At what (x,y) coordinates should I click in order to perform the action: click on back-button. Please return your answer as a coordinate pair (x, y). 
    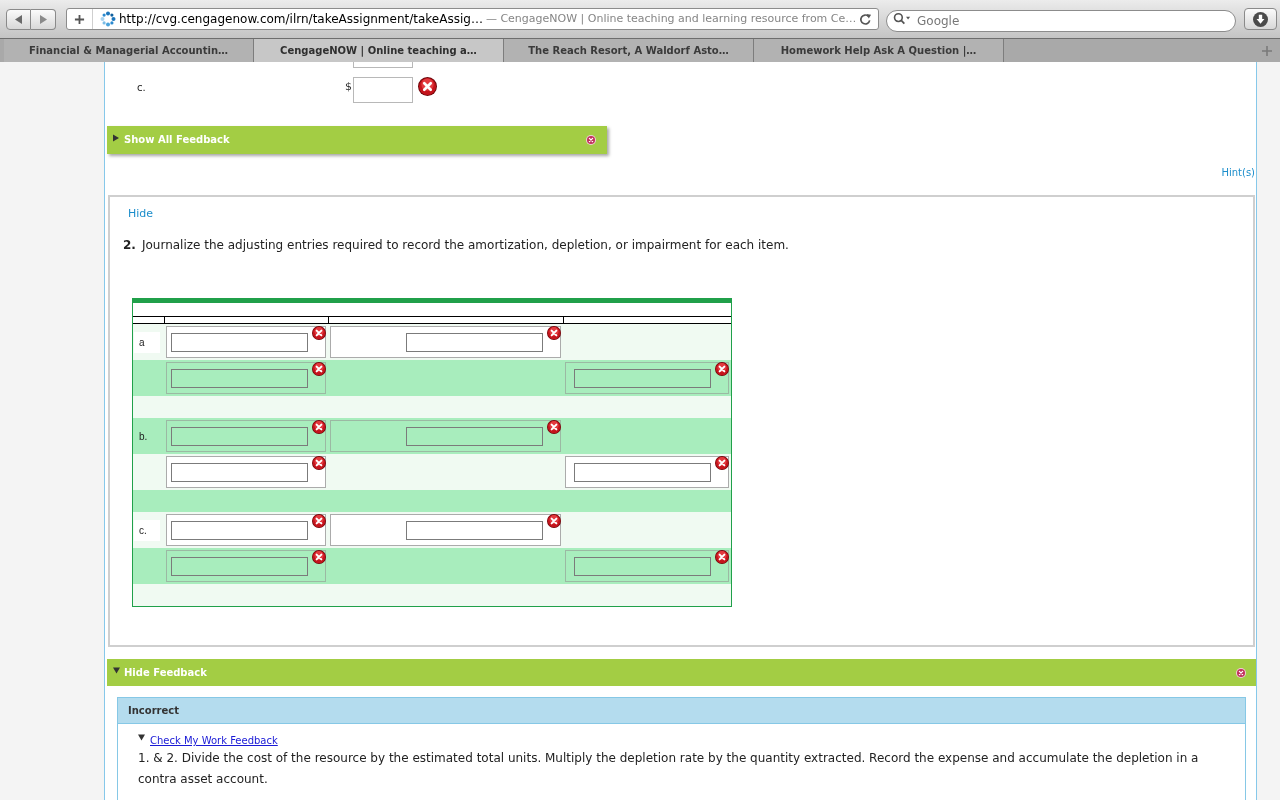
    Looking at the image, I should click on (18, 19).